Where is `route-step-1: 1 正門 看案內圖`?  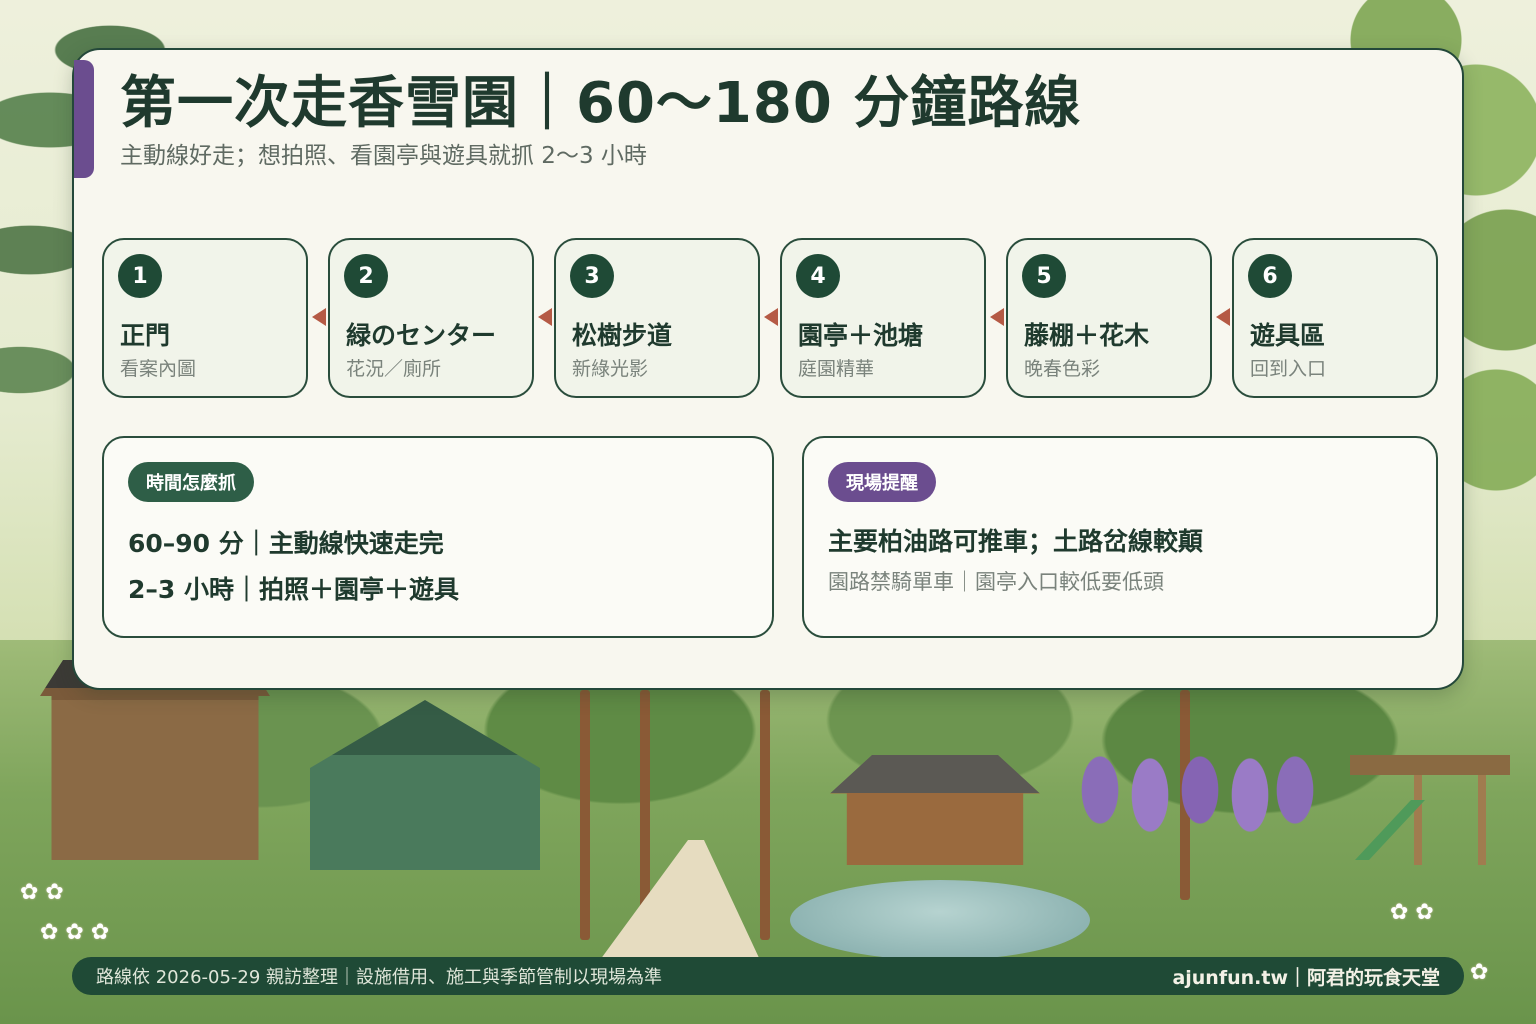
route-step-1: 1 正門 看案內圖 is located at coordinates (205, 318).